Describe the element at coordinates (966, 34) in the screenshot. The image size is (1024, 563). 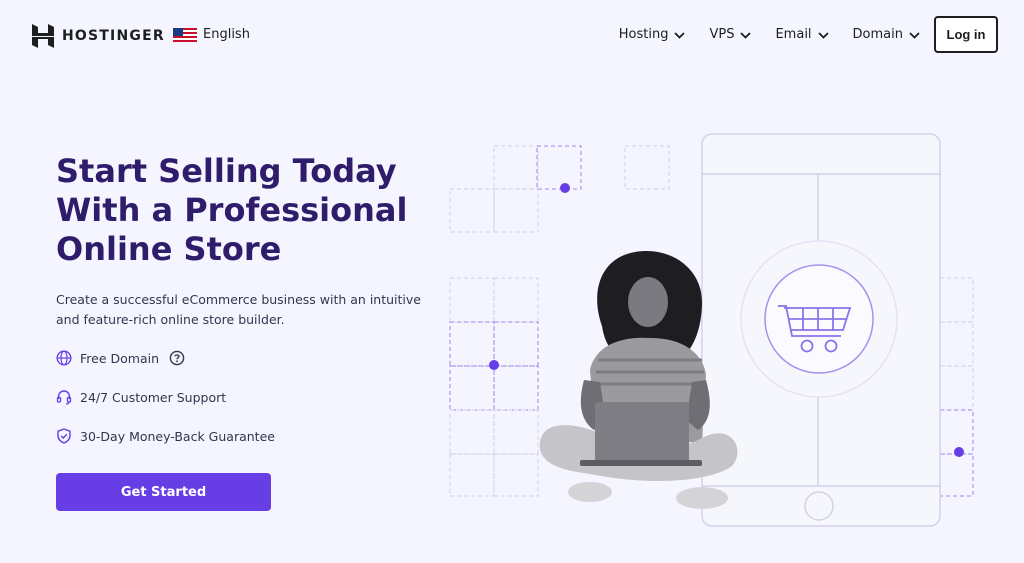
I see `login-button: Log in` at that location.